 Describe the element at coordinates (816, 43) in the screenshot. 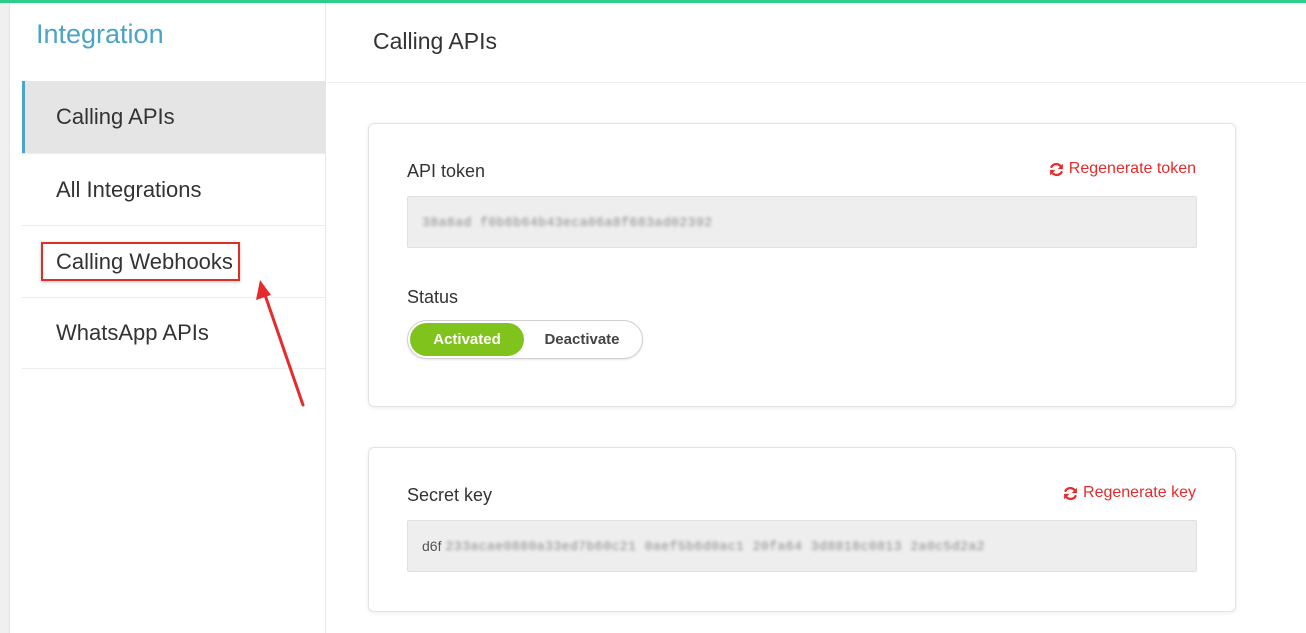

I see `page-header: Calling APIs` at that location.